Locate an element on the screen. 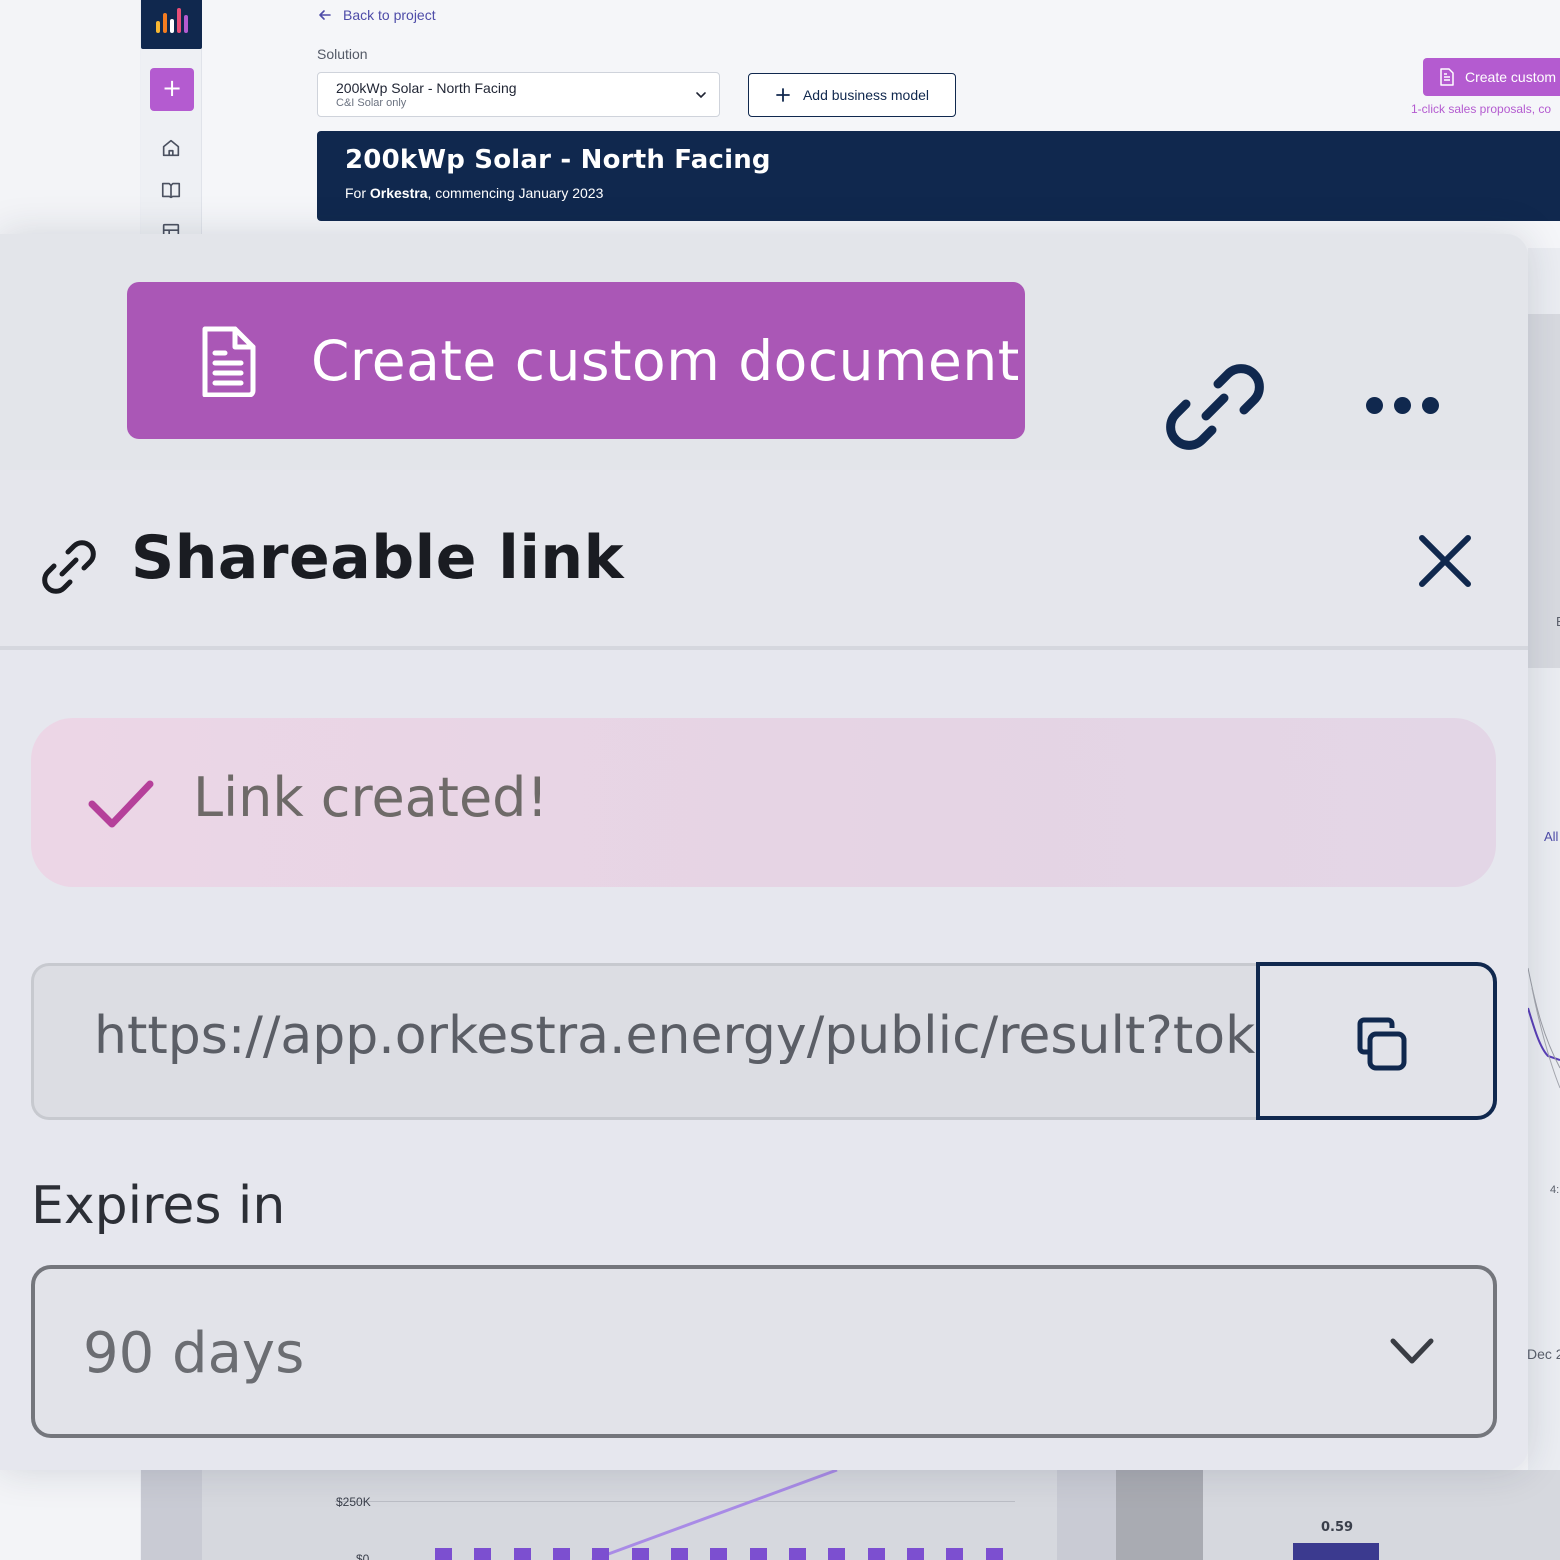  share-link-icon is located at coordinates (1215, 404).